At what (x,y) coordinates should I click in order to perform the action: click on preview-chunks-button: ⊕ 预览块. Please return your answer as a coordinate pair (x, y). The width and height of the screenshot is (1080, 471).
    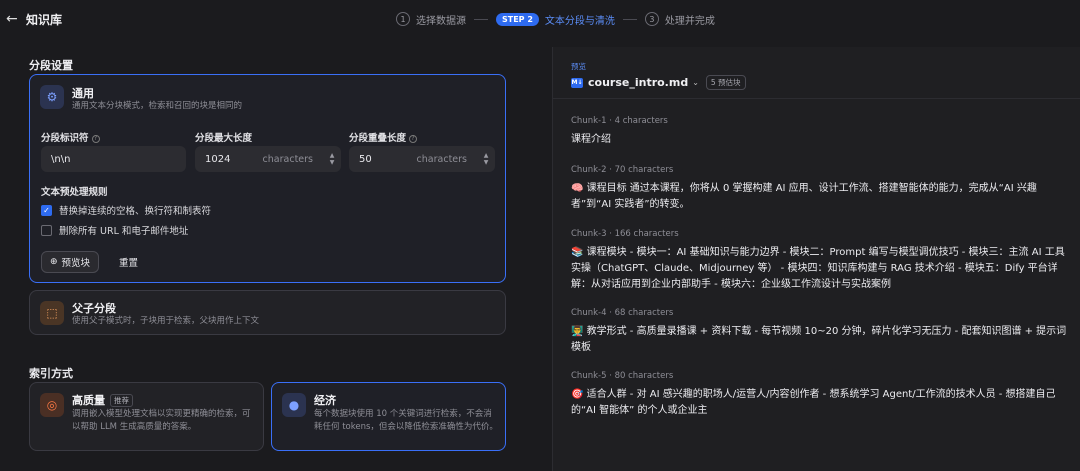
    Looking at the image, I should click on (70, 262).